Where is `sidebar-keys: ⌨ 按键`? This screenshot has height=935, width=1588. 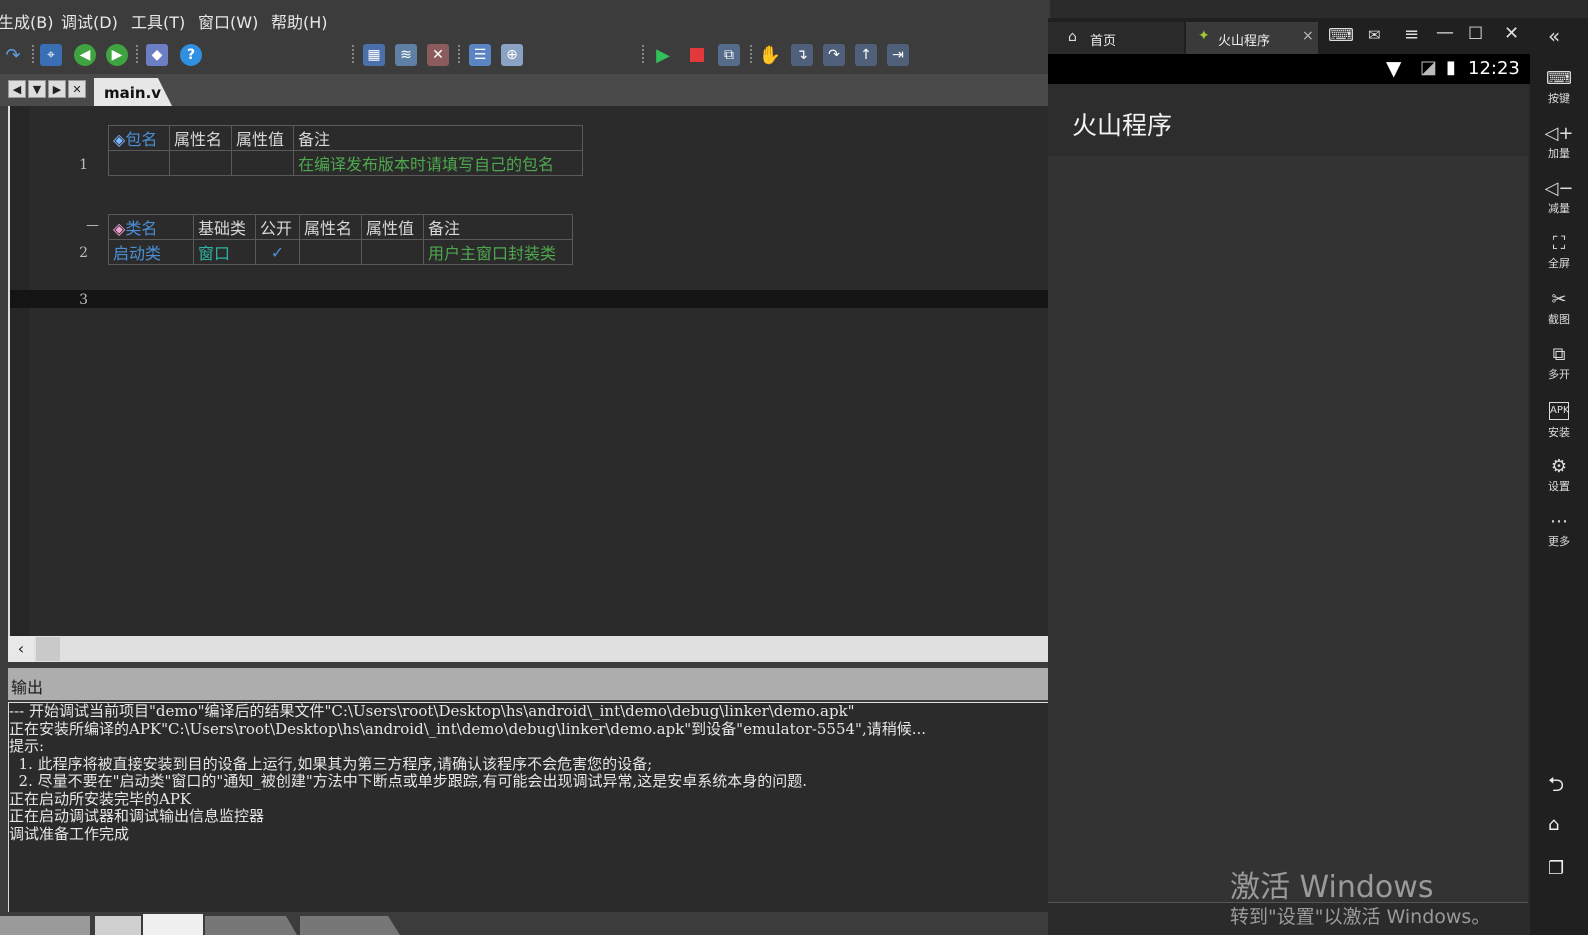
sidebar-keys: ⌨ 按键 is located at coordinates (1559, 87).